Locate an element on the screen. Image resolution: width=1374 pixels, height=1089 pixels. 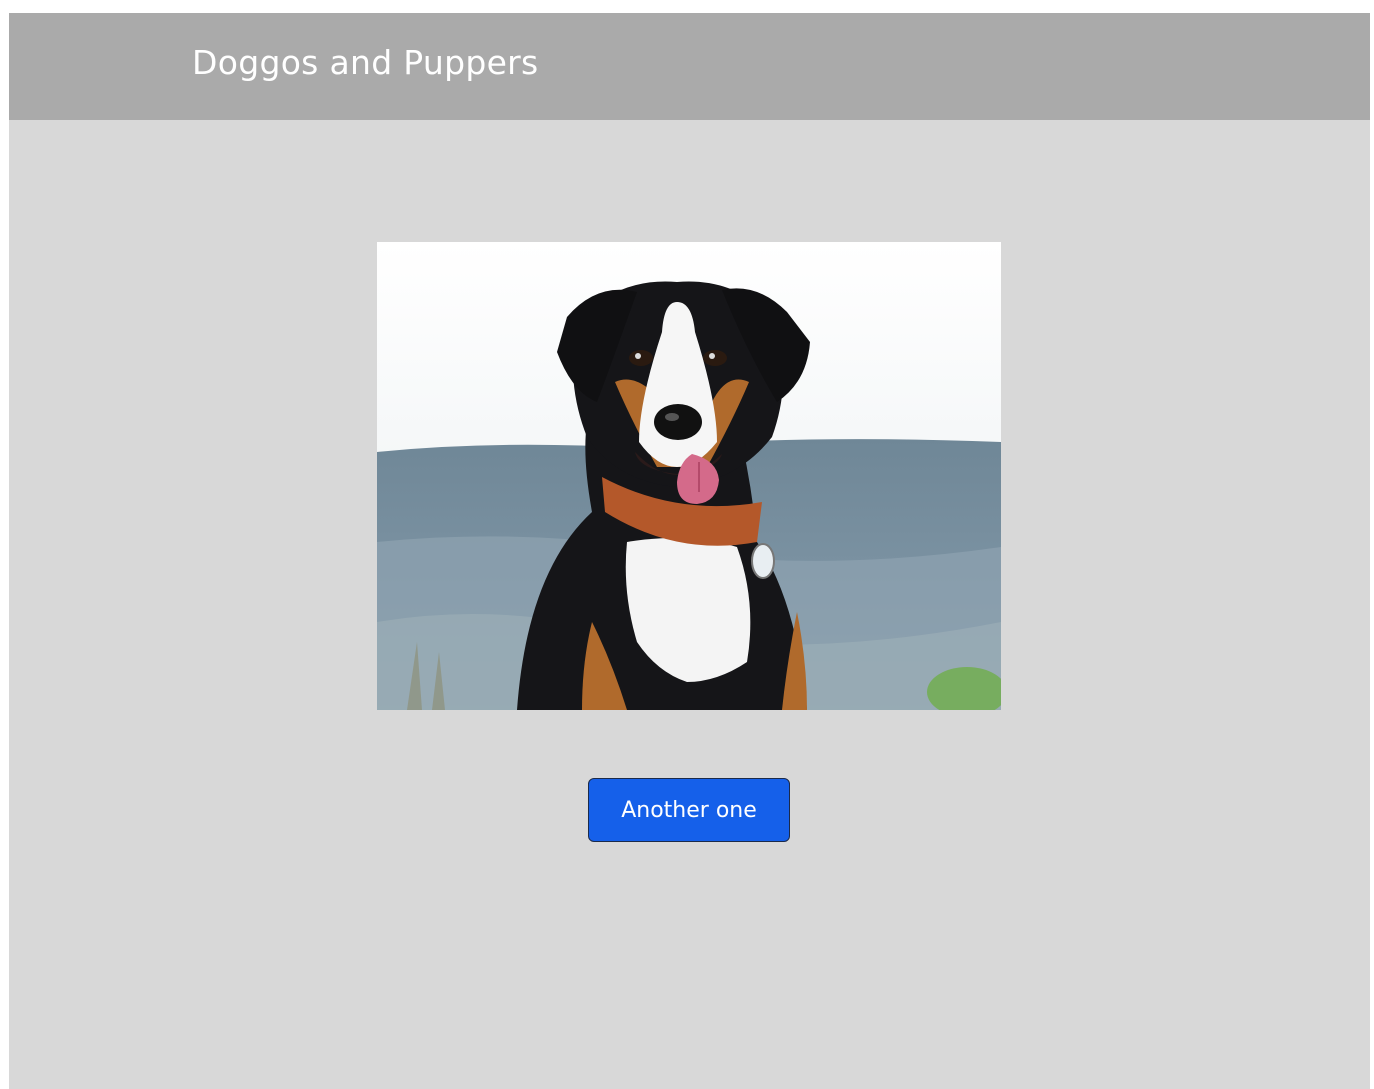
site-title: Doggos and Puppers is located at coordinates (365, 62).